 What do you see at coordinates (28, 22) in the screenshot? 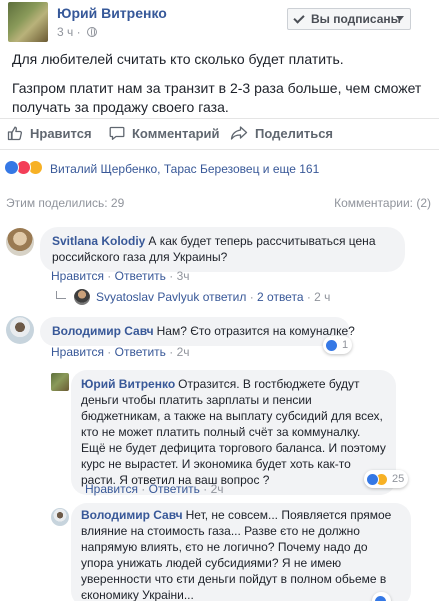
I see `author-avatar` at bounding box center [28, 22].